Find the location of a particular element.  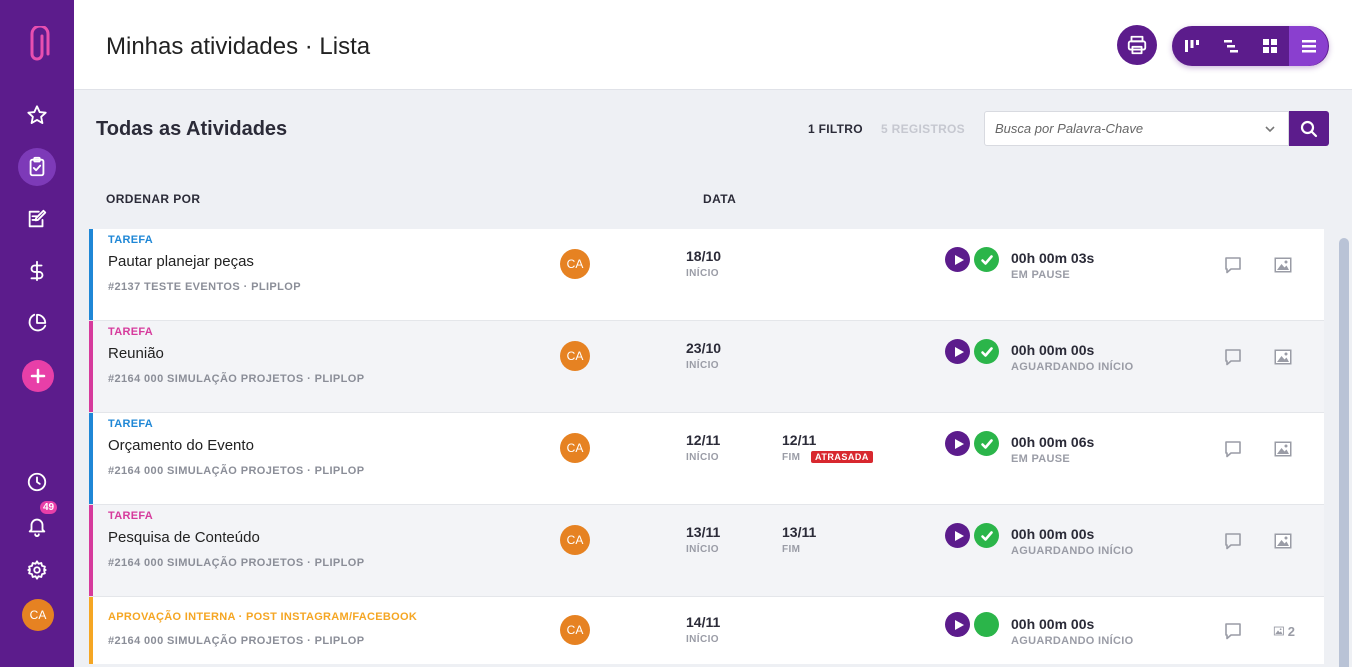

activity-title: Pesquisa de Conteúdo is located at coordinates (184, 537).